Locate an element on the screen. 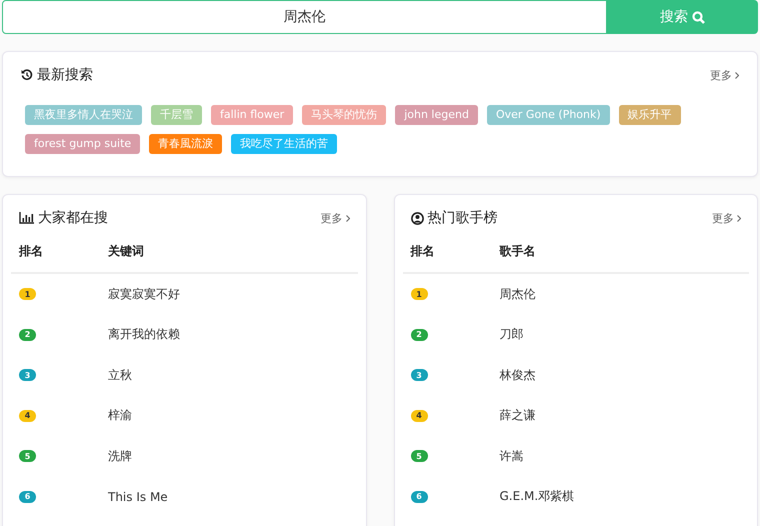  table-cell: 林俊杰 is located at coordinates (518, 375).